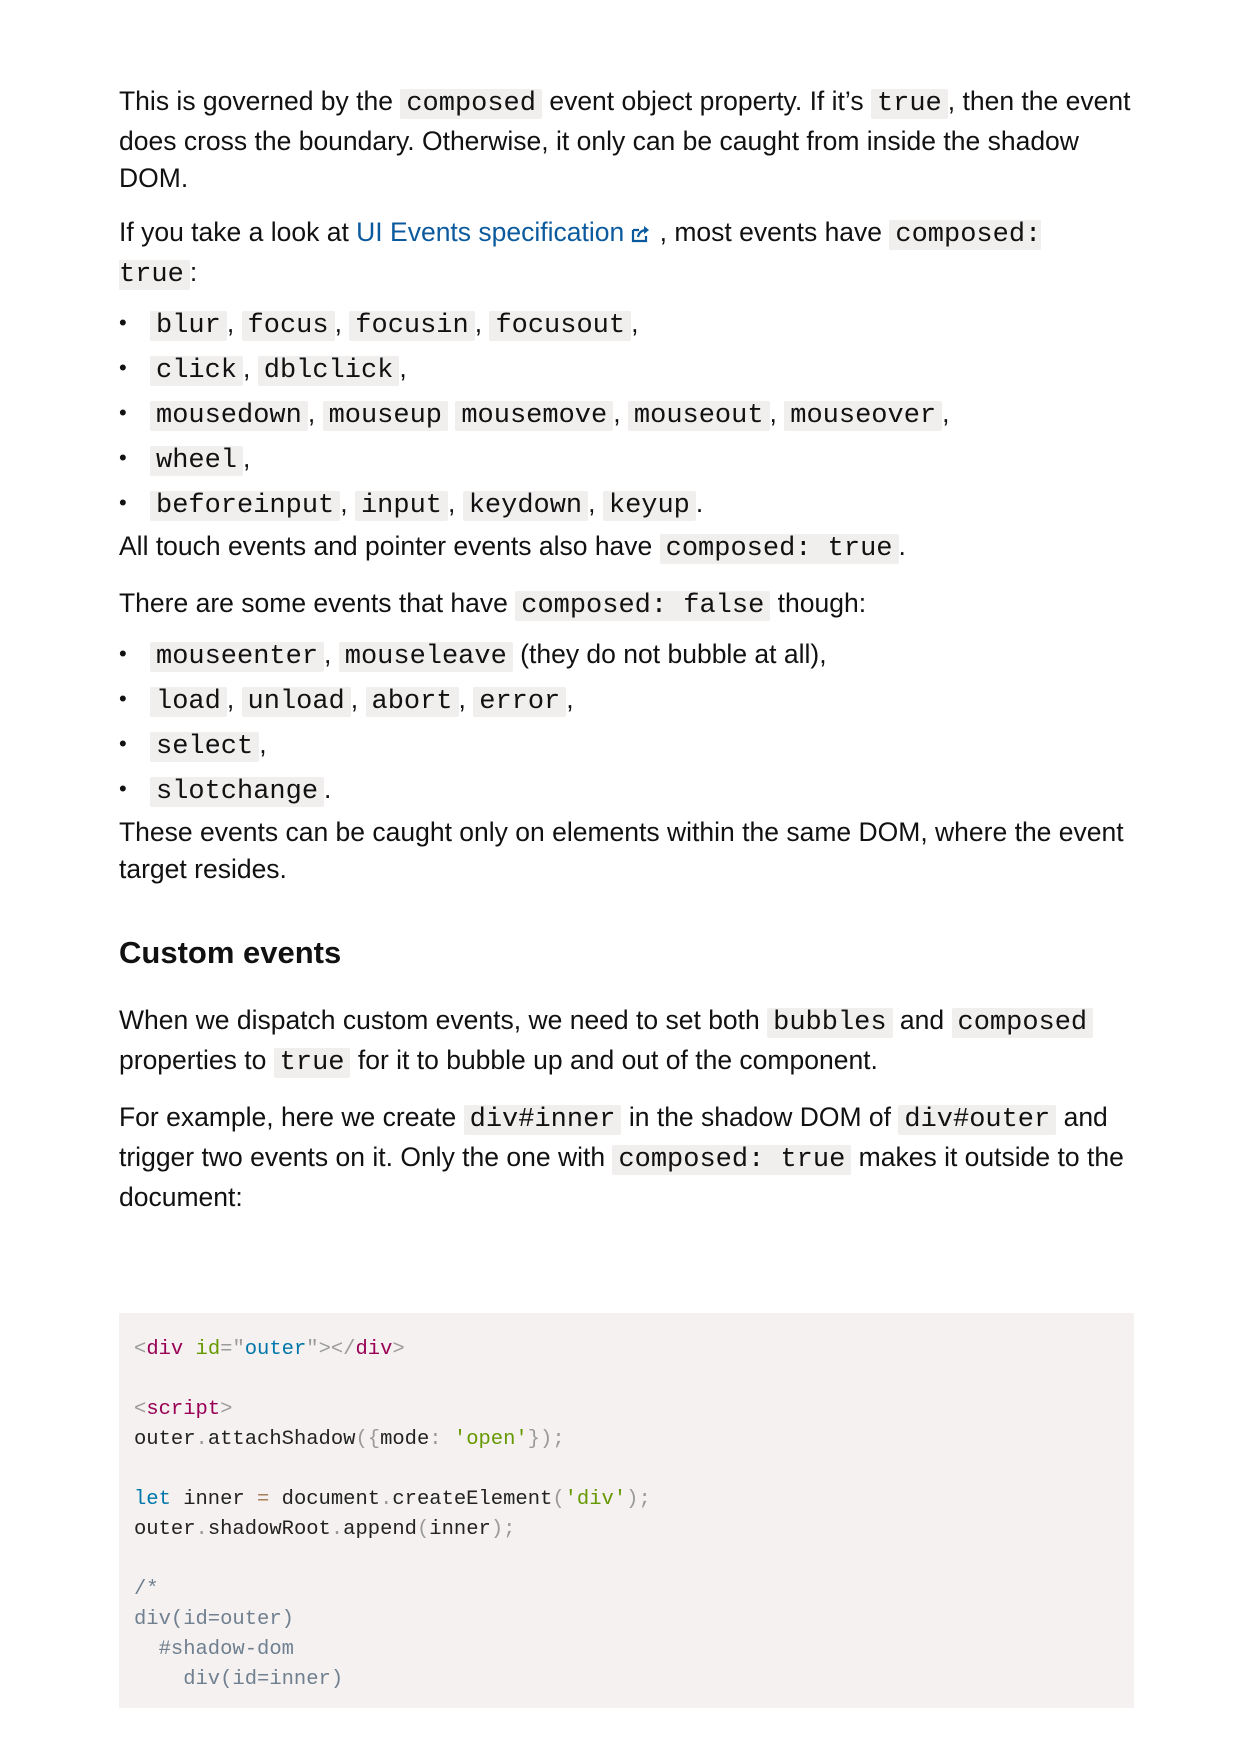 This screenshot has width=1240, height=1754. What do you see at coordinates (771, 232) in the screenshot?
I see `text: , most events have` at bounding box center [771, 232].